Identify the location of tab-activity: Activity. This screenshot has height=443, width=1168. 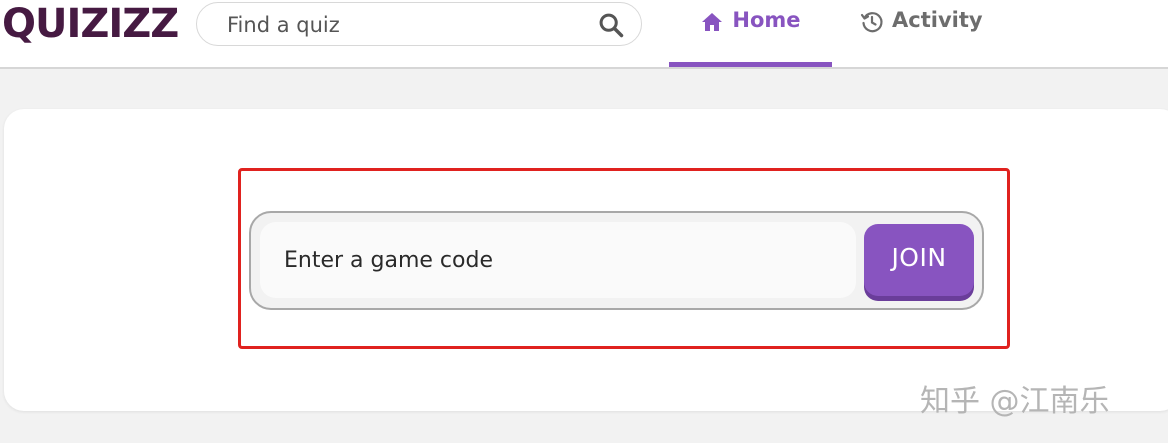
(925, 33).